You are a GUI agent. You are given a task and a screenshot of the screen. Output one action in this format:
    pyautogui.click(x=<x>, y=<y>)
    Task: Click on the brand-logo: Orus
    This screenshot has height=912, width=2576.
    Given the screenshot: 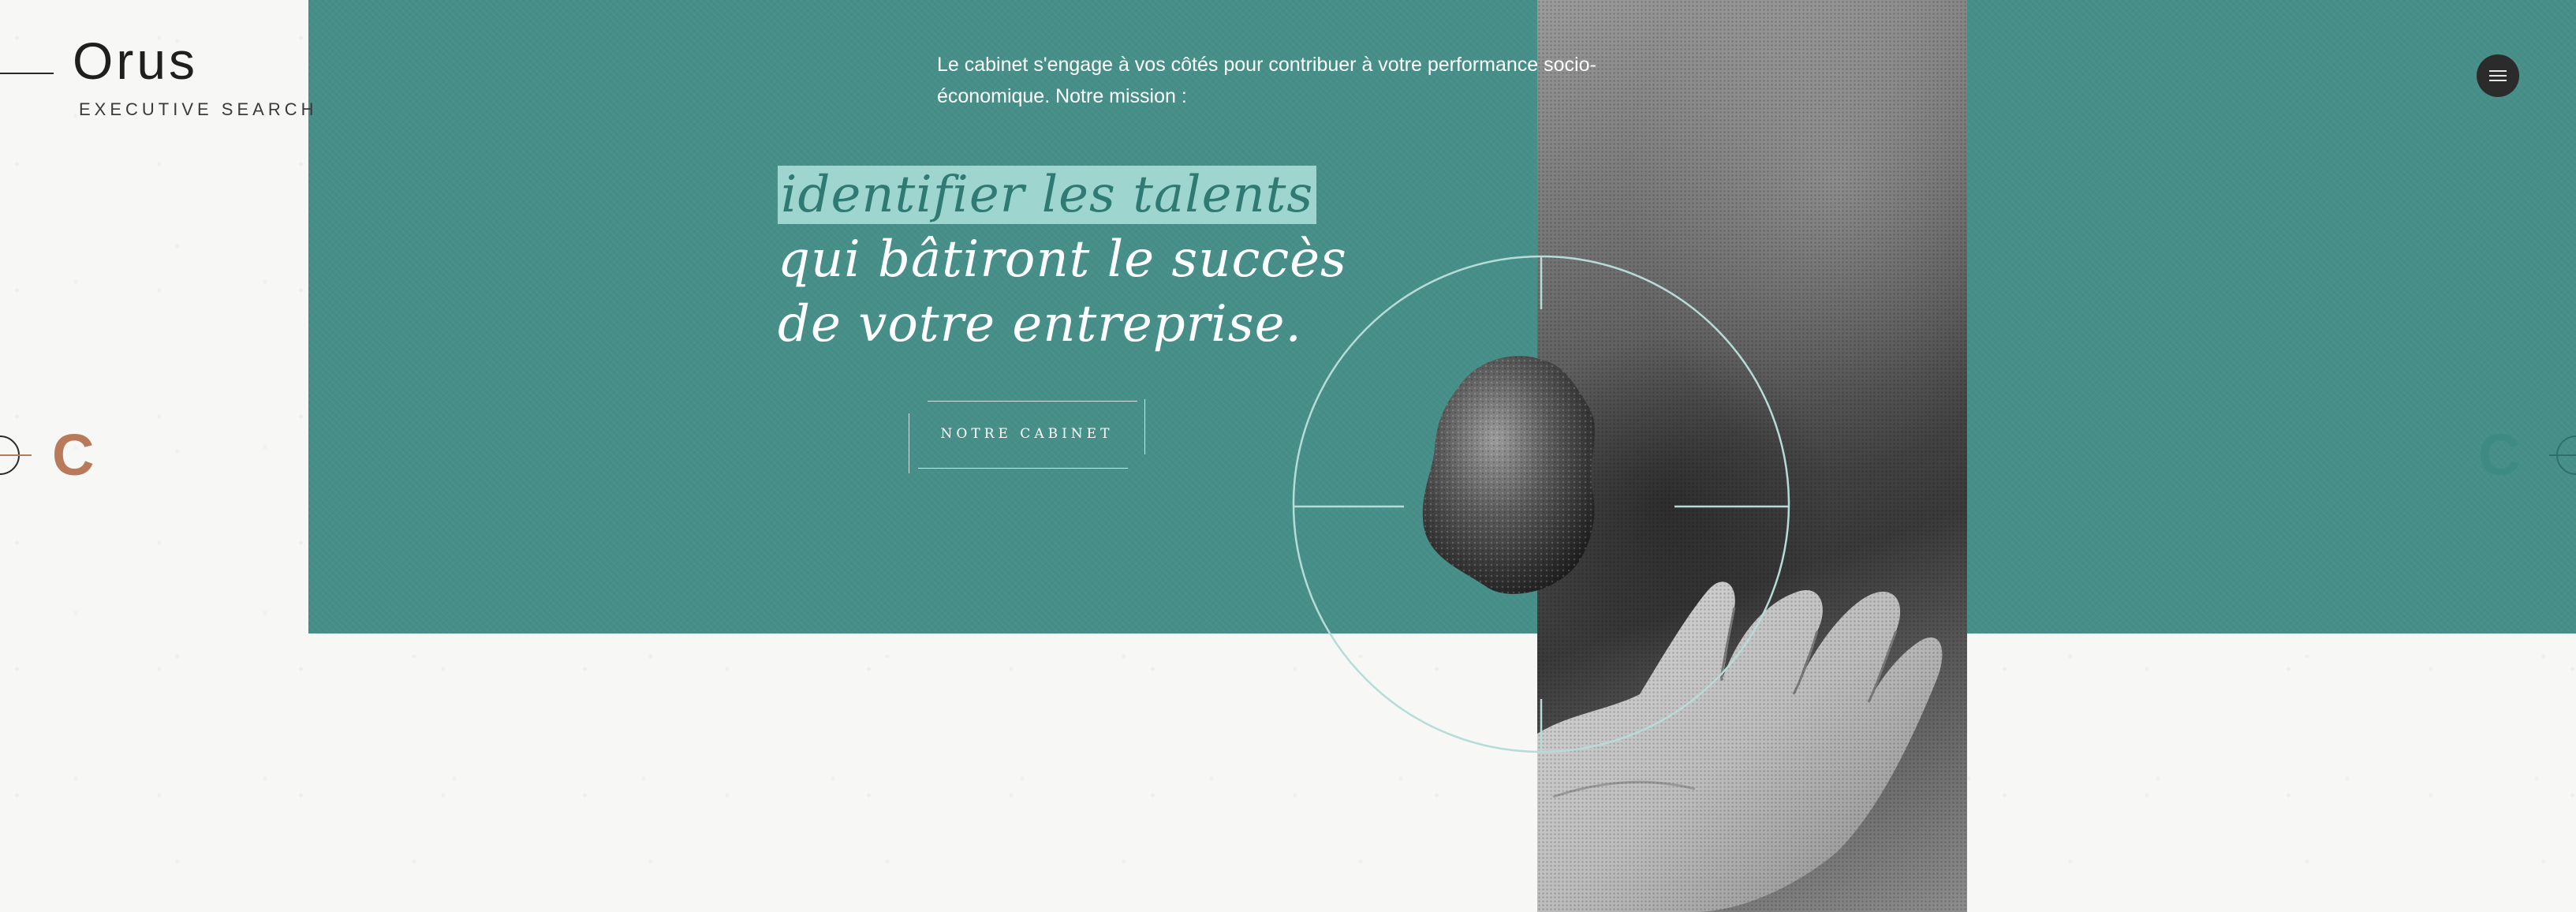 What is the action you would take?
    pyautogui.click(x=135, y=61)
    